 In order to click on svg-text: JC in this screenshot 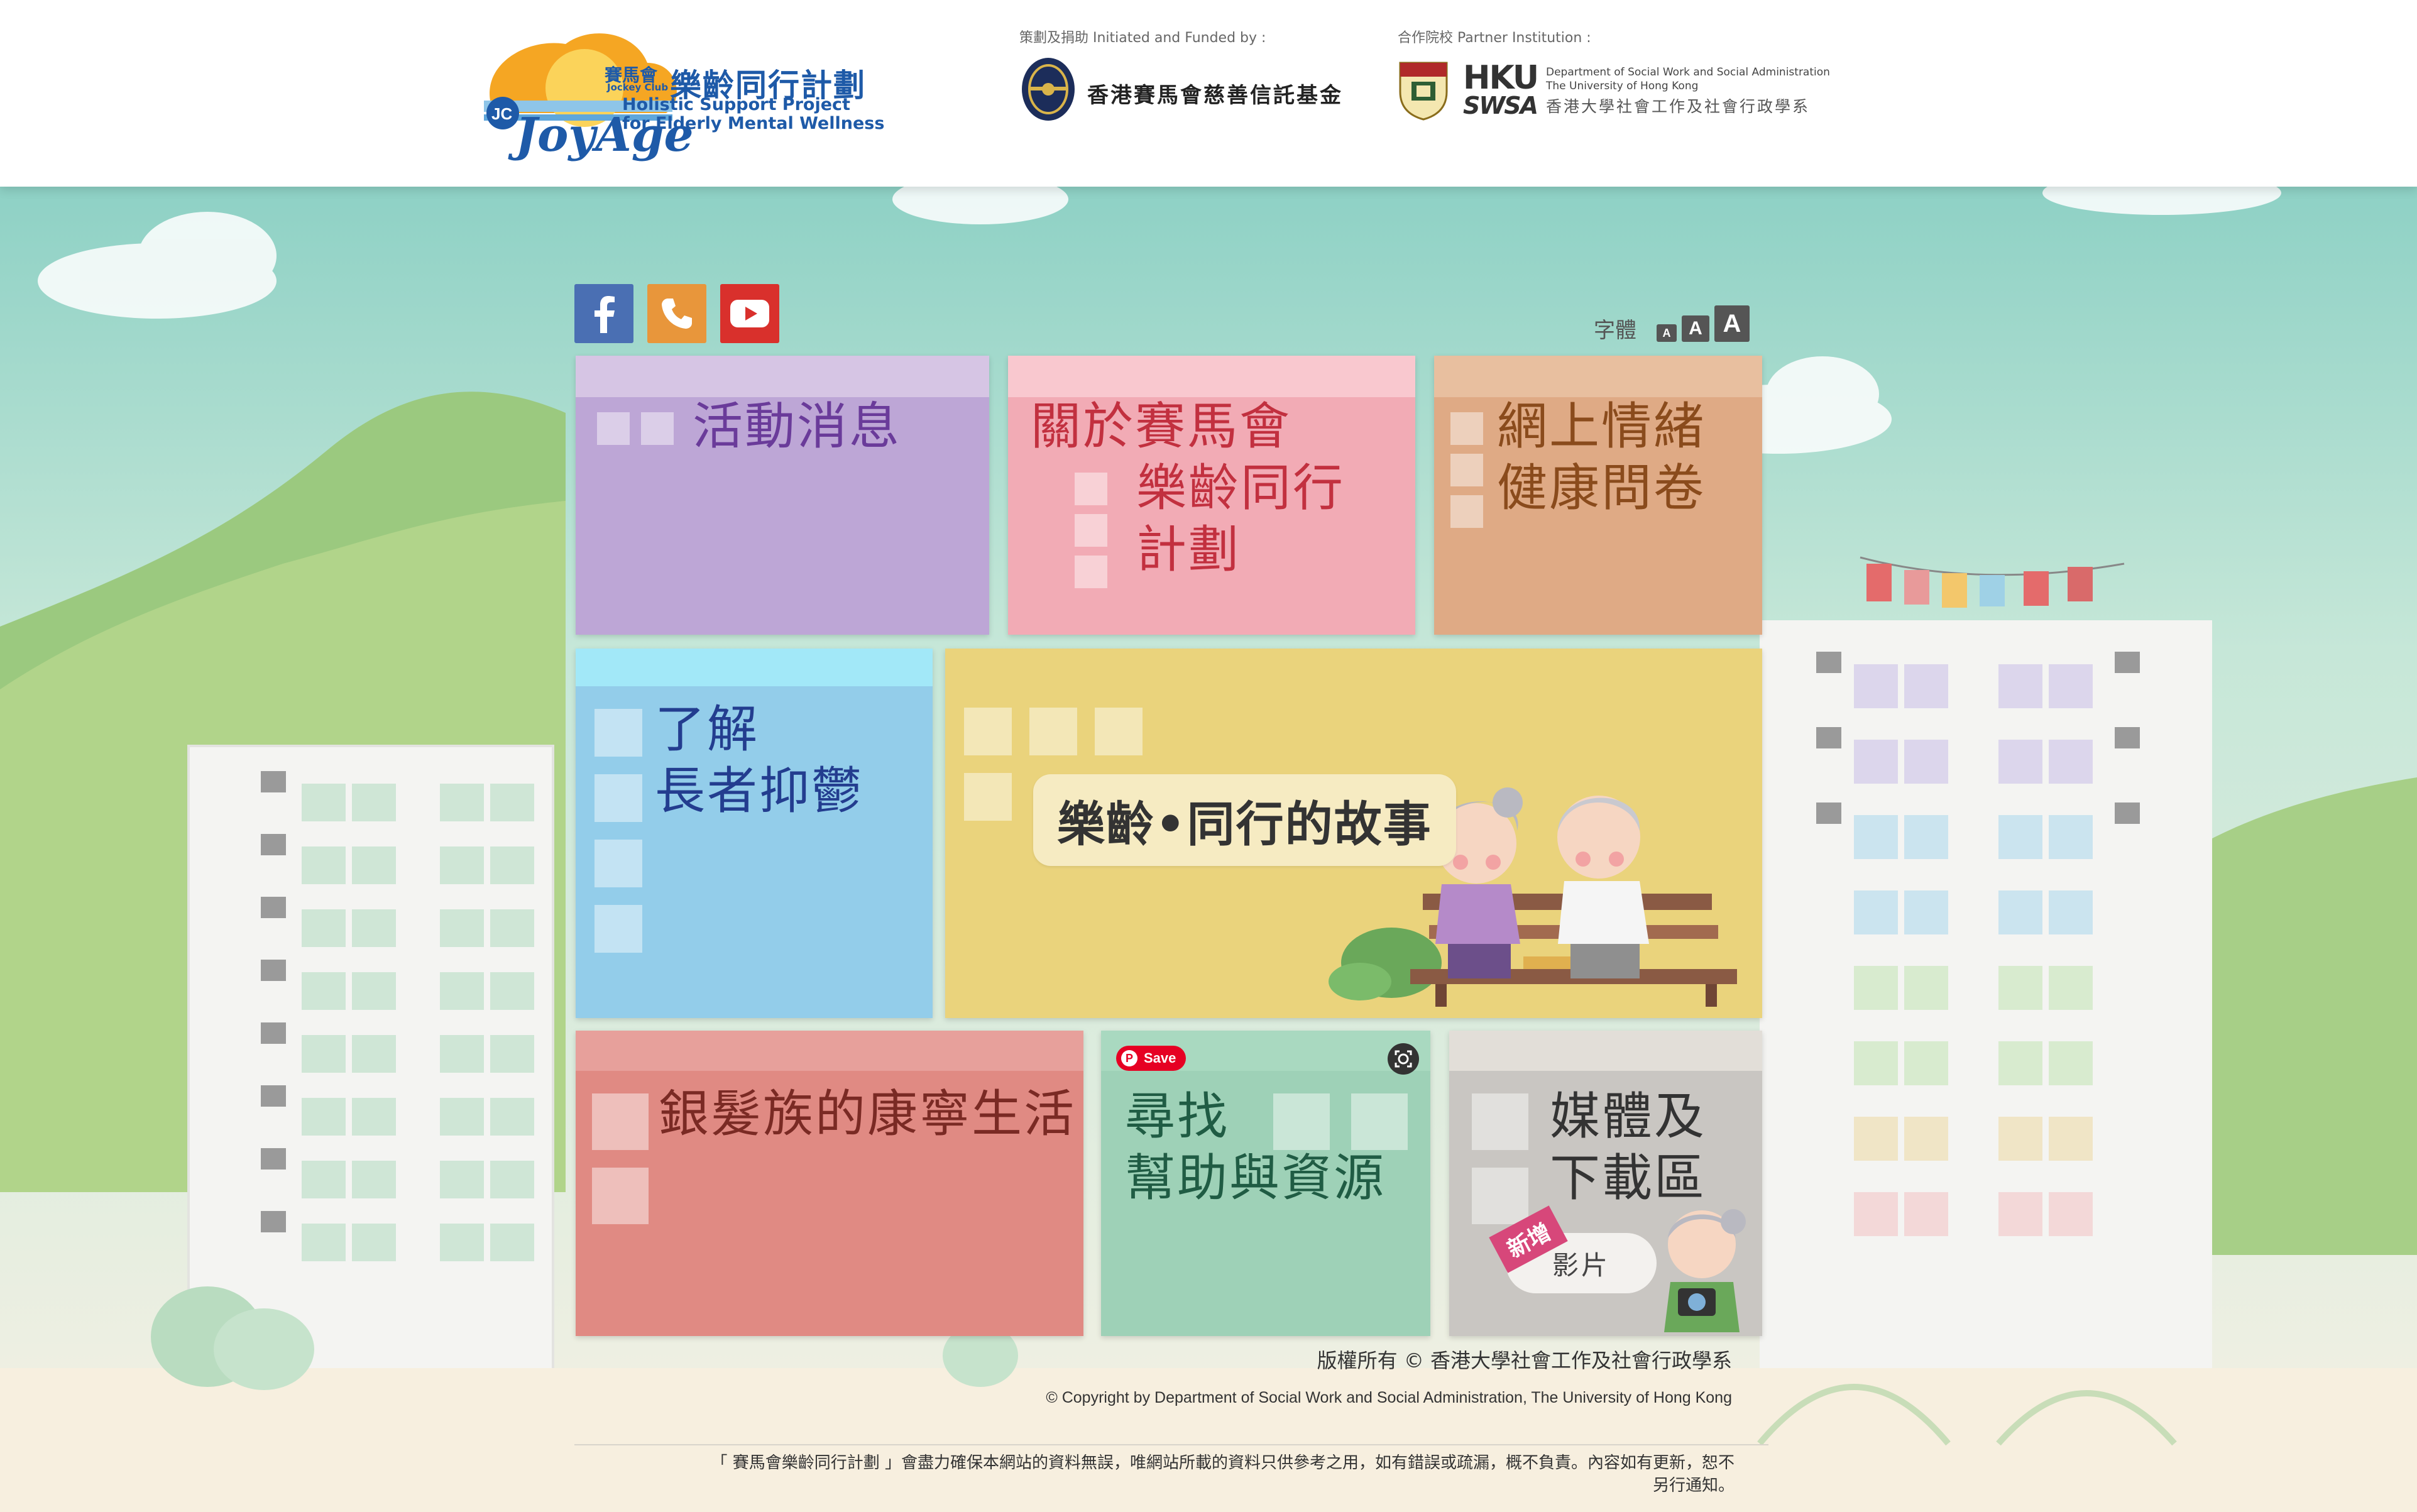, I will do `click(501, 113)`.